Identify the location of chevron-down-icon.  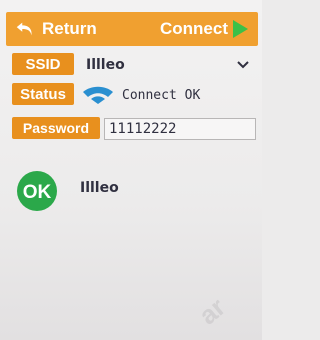
(243, 65).